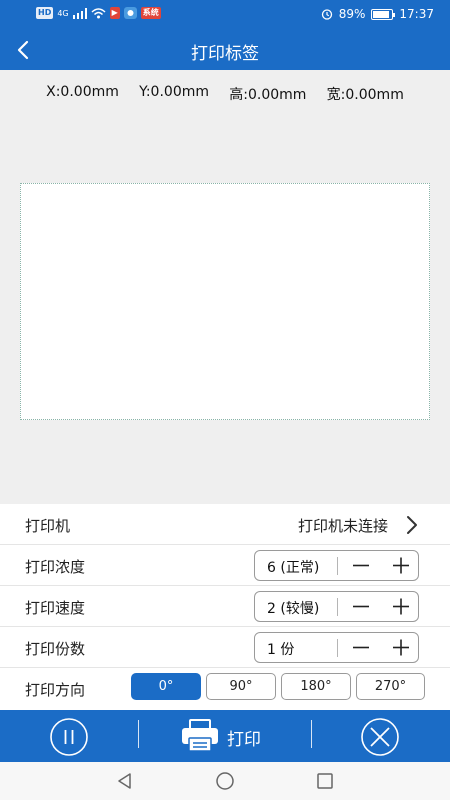 Image resolution: width=450 pixels, height=800 pixels. What do you see at coordinates (225, 524) in the screenshot?
I see `printer-row: 打印机 打印机未连接` at bounding box center [225, 524].